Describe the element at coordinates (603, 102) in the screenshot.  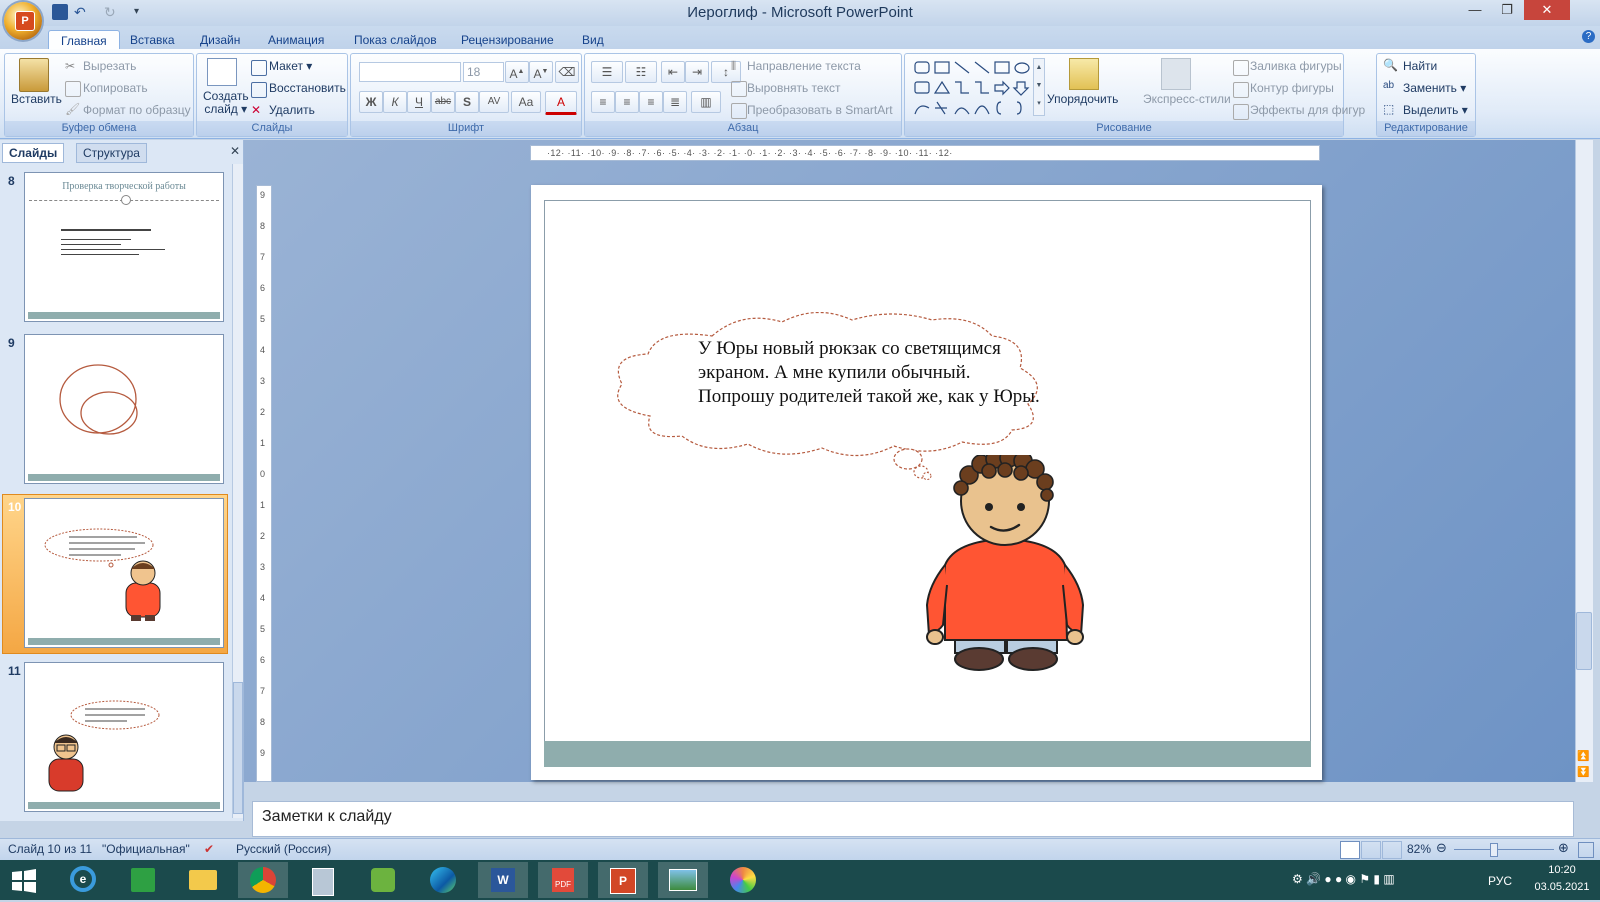
I see `align-left-button: ≡` at that location.